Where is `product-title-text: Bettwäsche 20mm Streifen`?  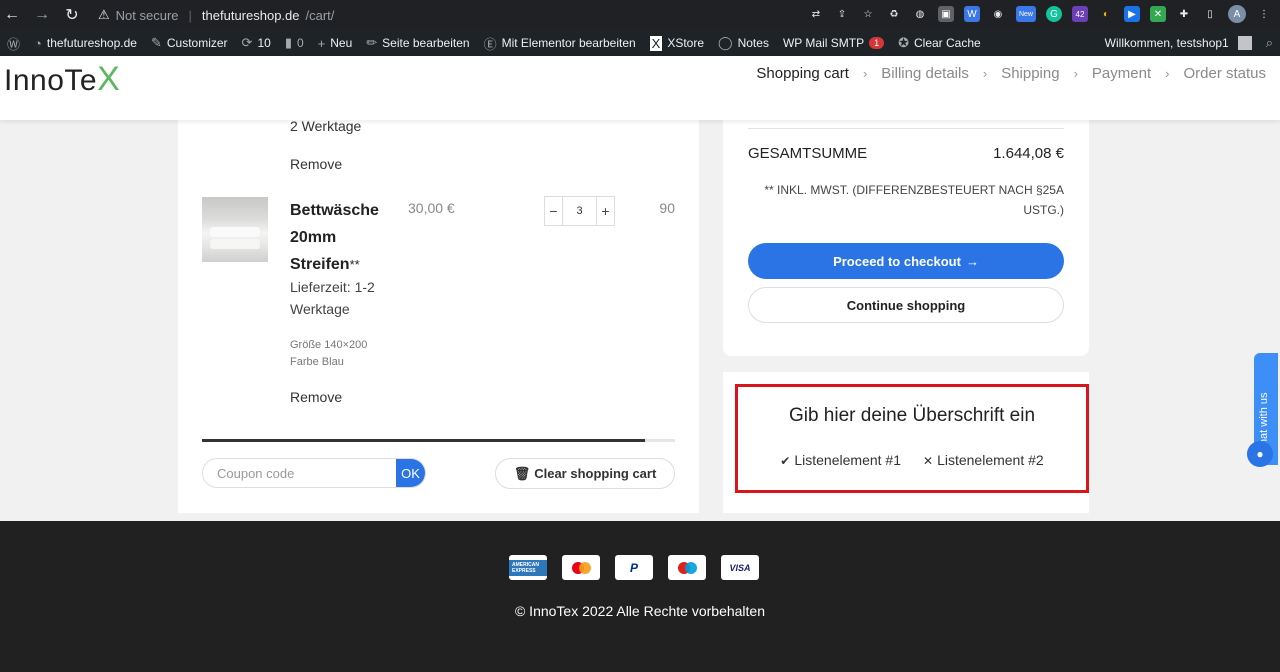
product-title-text: Bettwäsche 20mm Streifen is located at coordinates (334, 237).